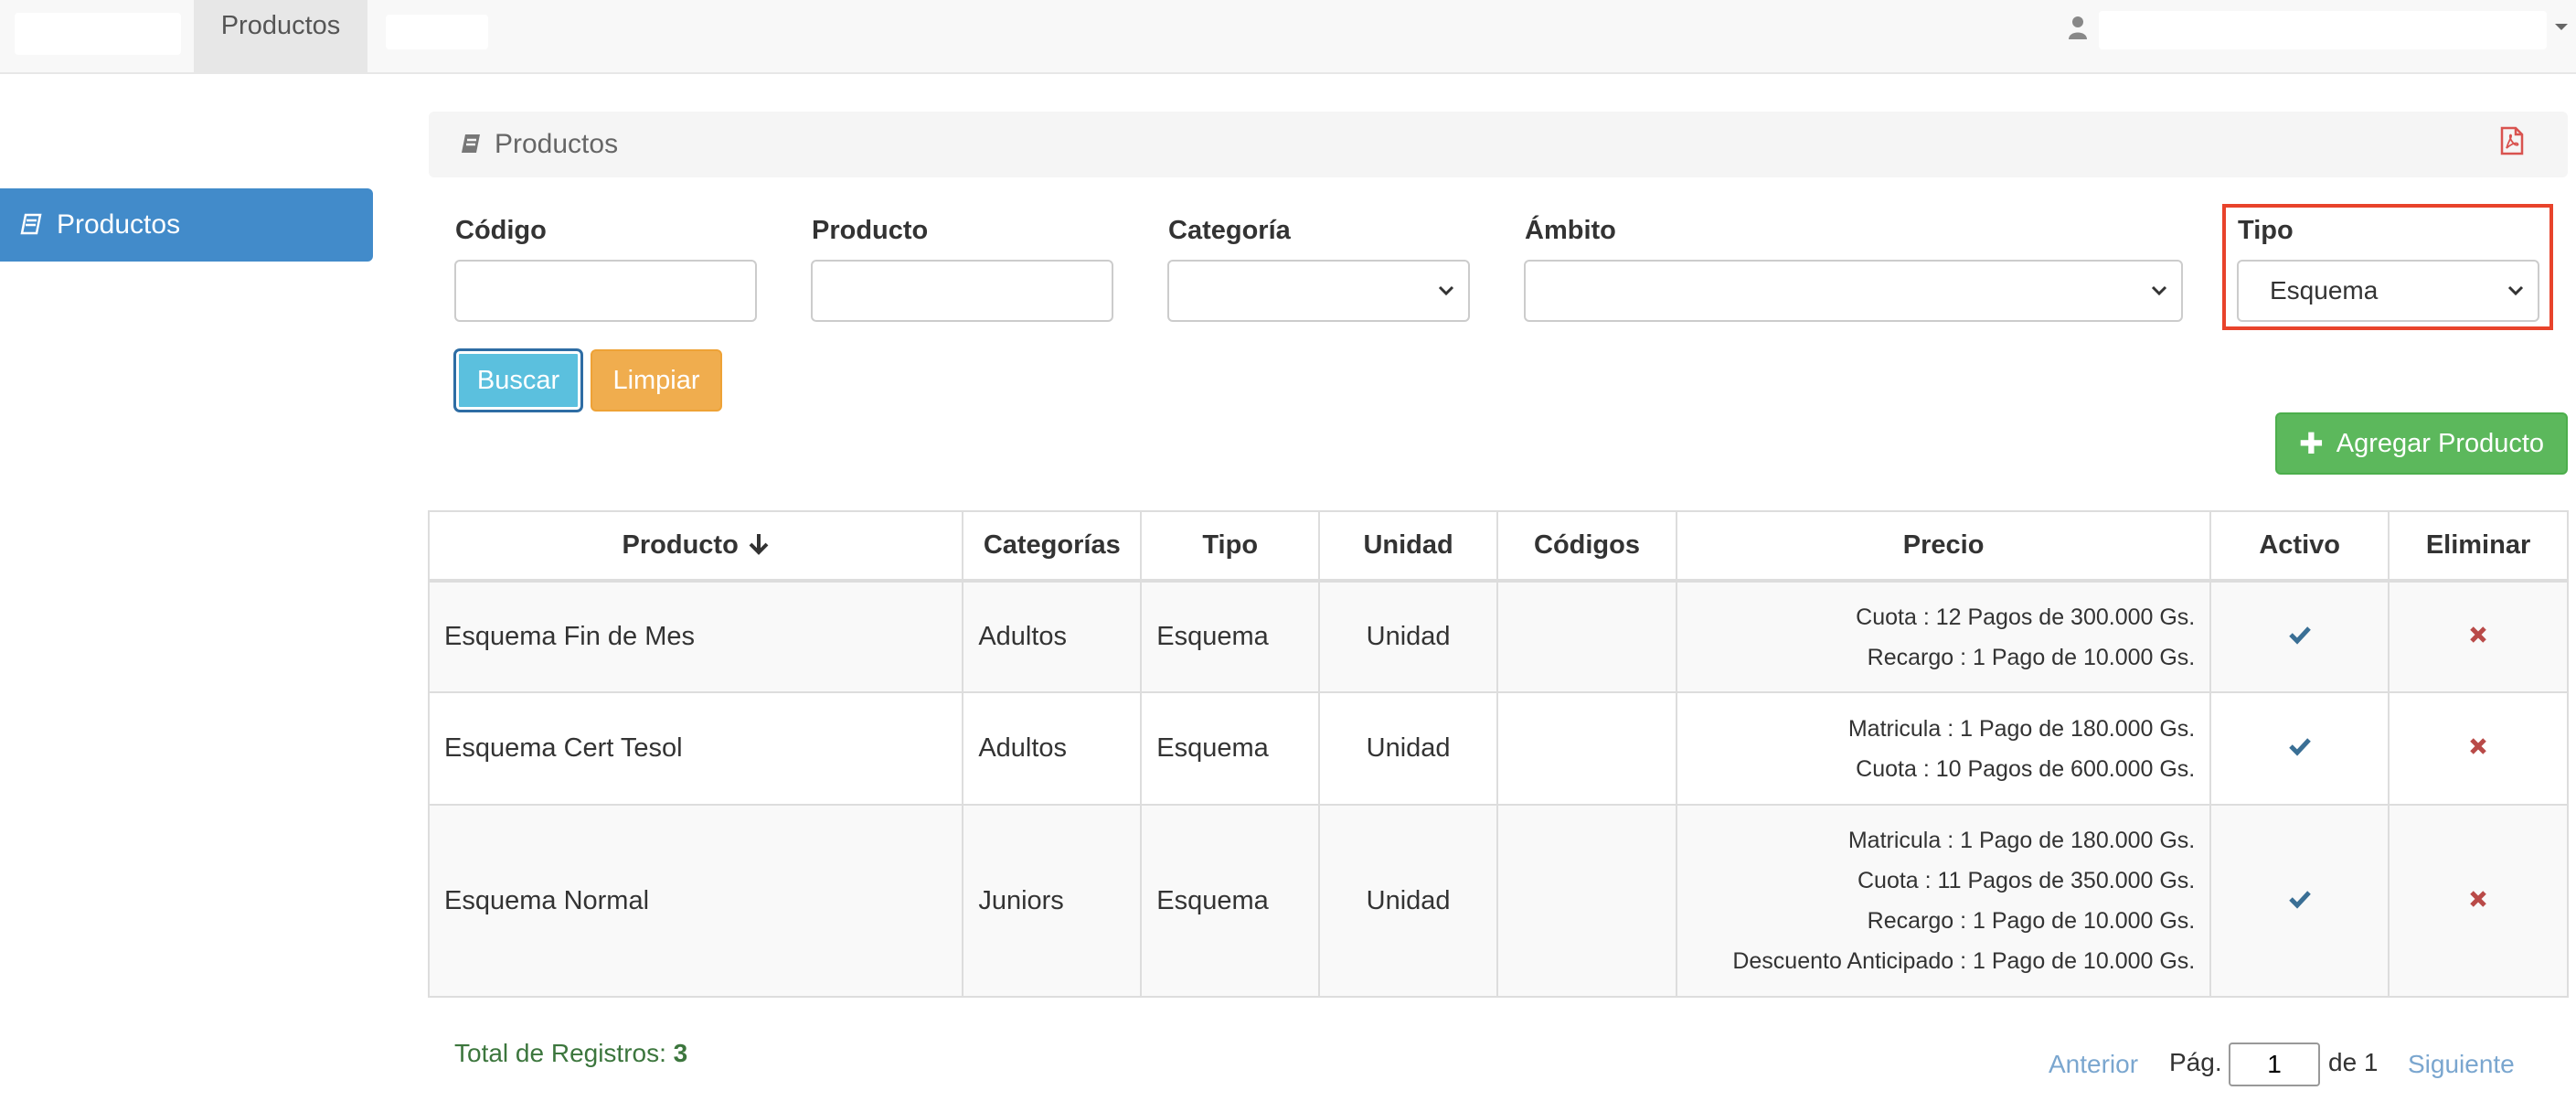 The image size is (2576, 1112). I want to click on pagination-prev: Anterior, so click(2093, 1065).